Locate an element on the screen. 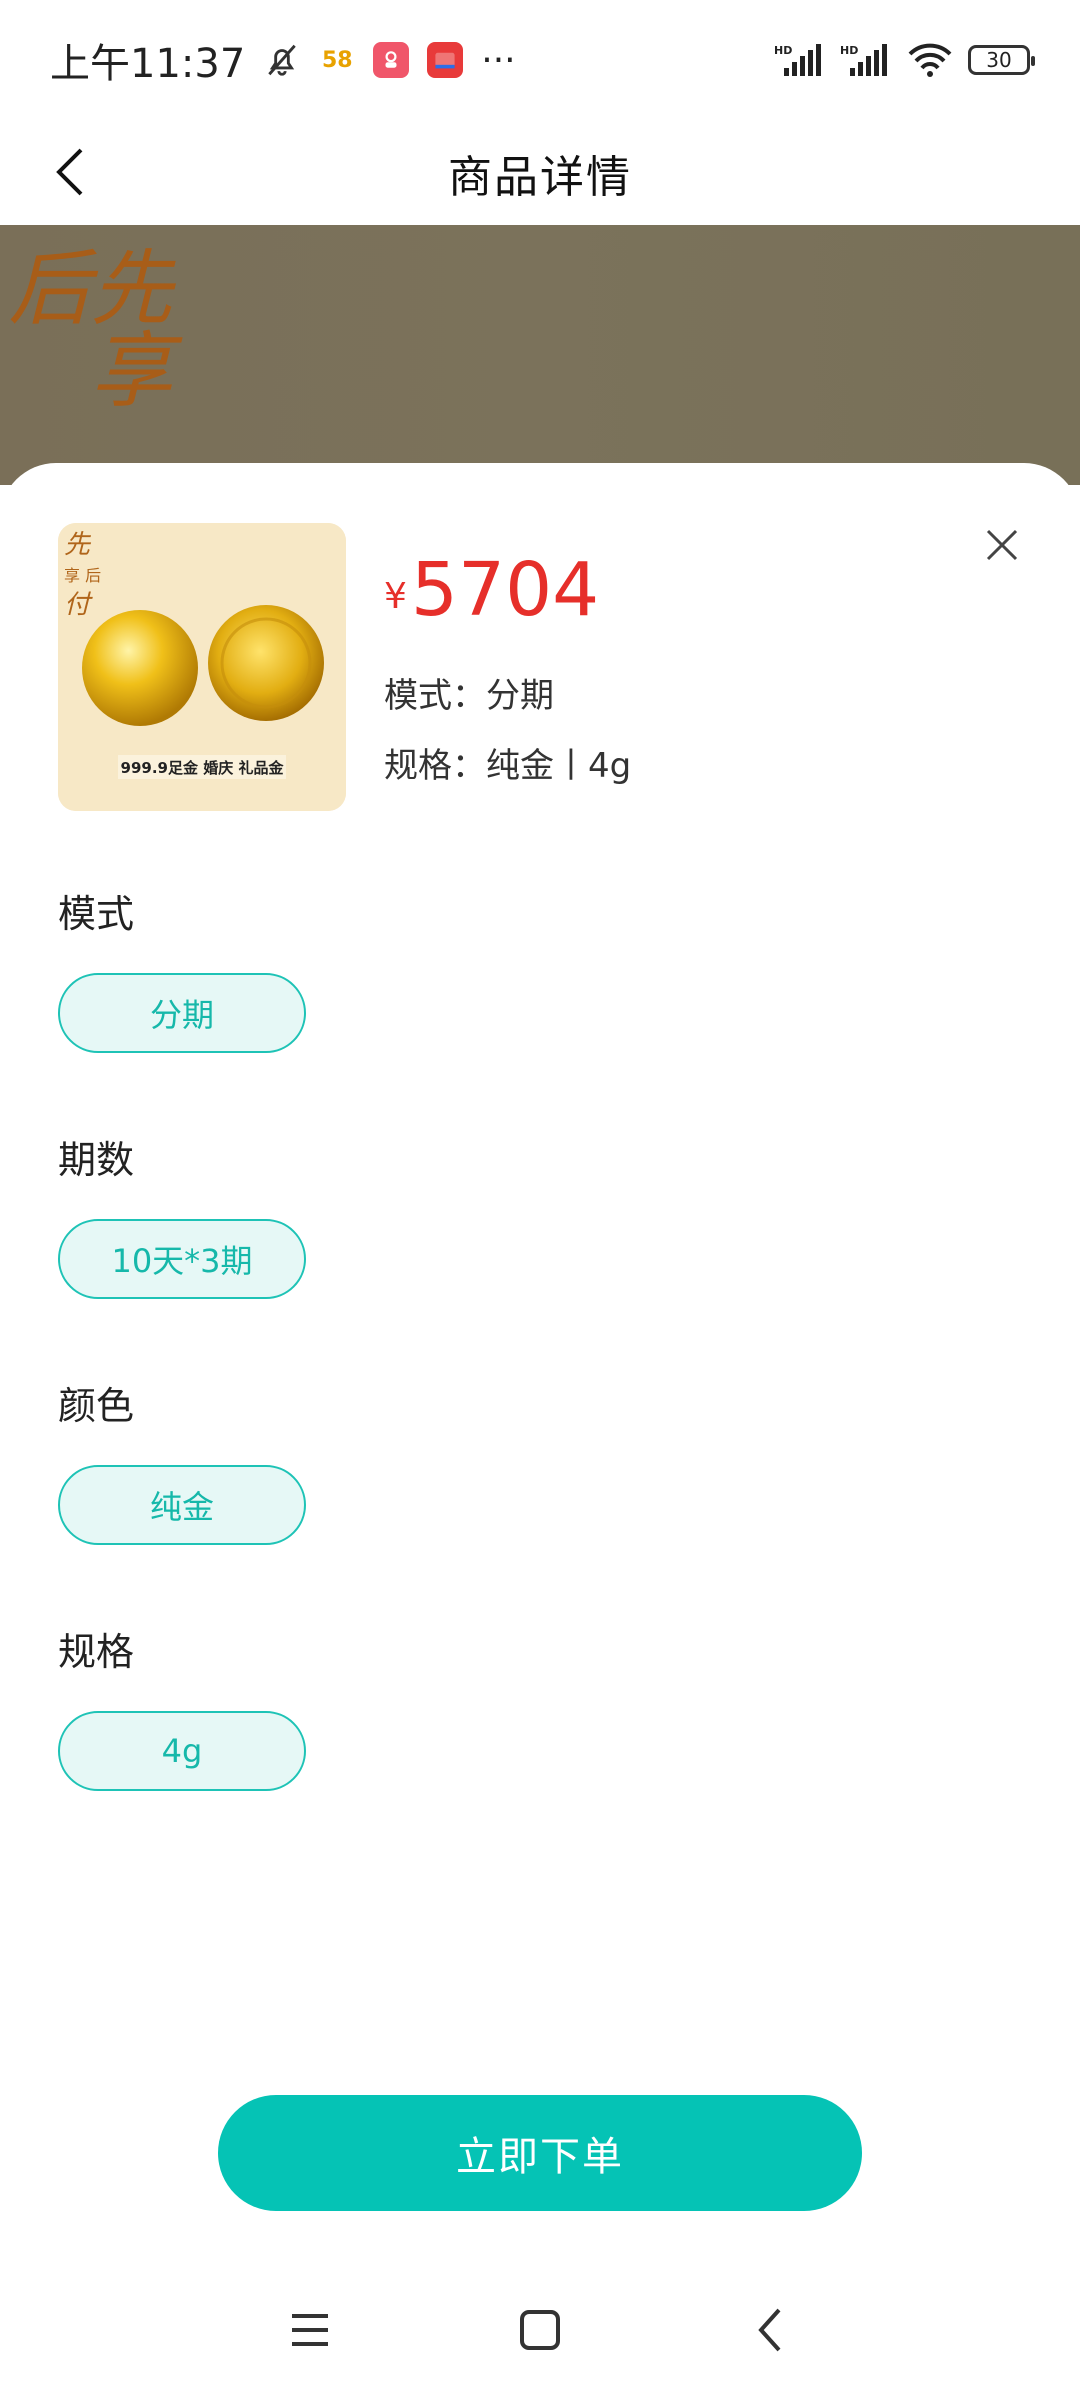 The image size is (1080, 2400). menu-nav-button is located at coordinates (310, 2330).